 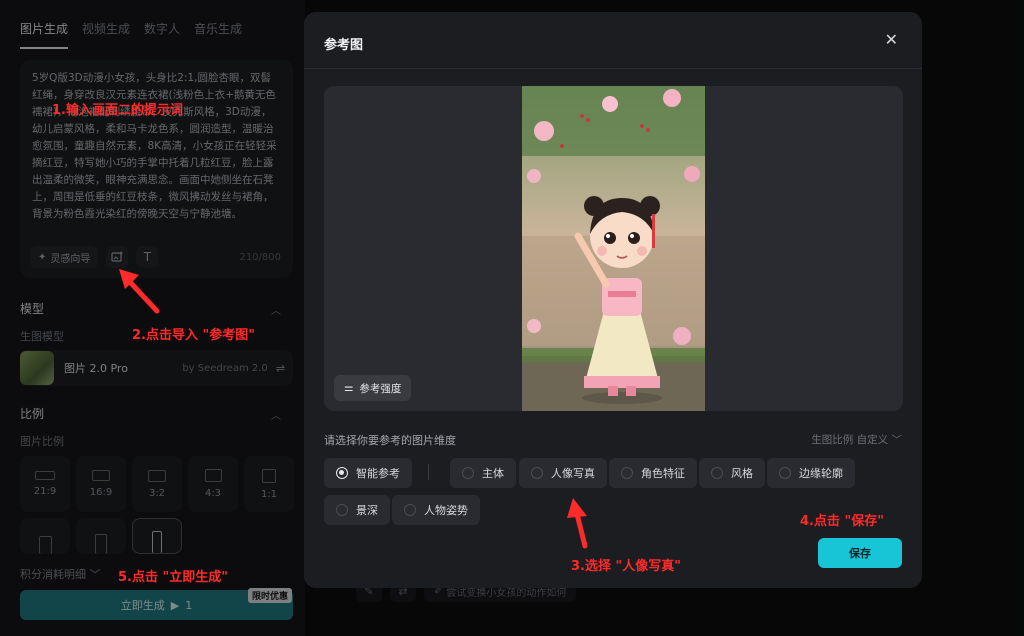 I want to click on option-label: 风格, so click(x=742, y=473).